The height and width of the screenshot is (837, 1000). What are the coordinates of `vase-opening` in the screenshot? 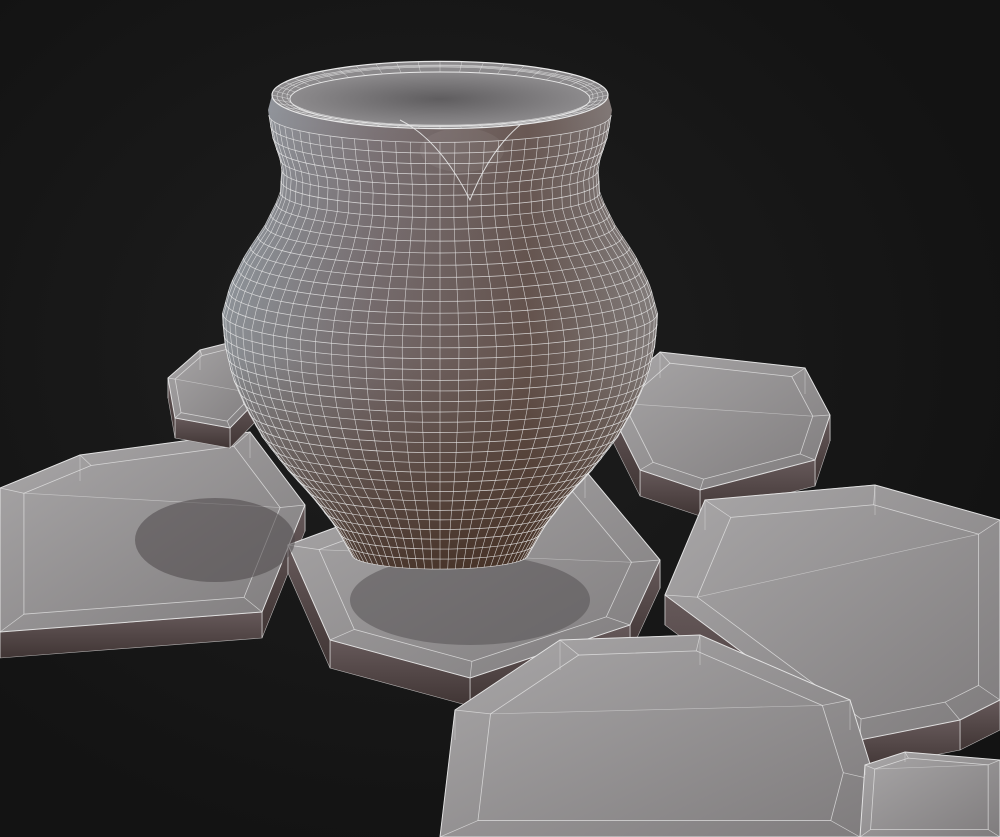 It's located at (440, 99).